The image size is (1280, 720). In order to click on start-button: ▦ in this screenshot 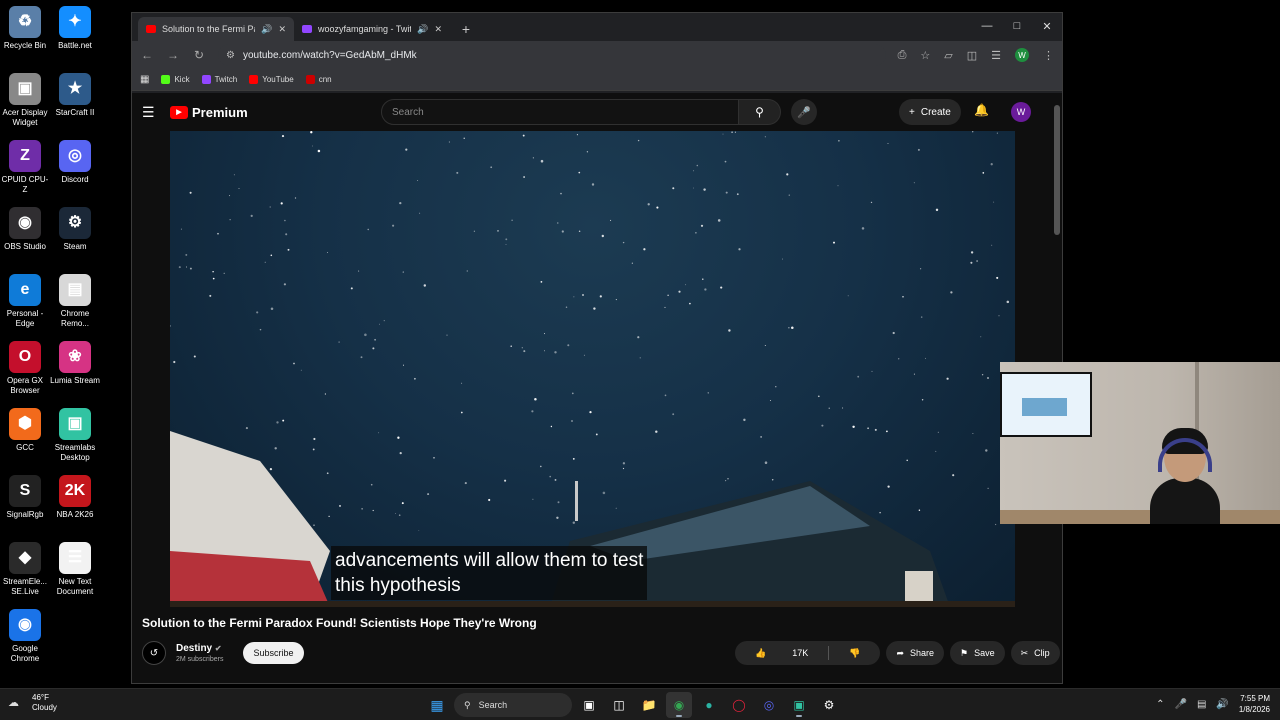, I will do `click(437, 705)`.